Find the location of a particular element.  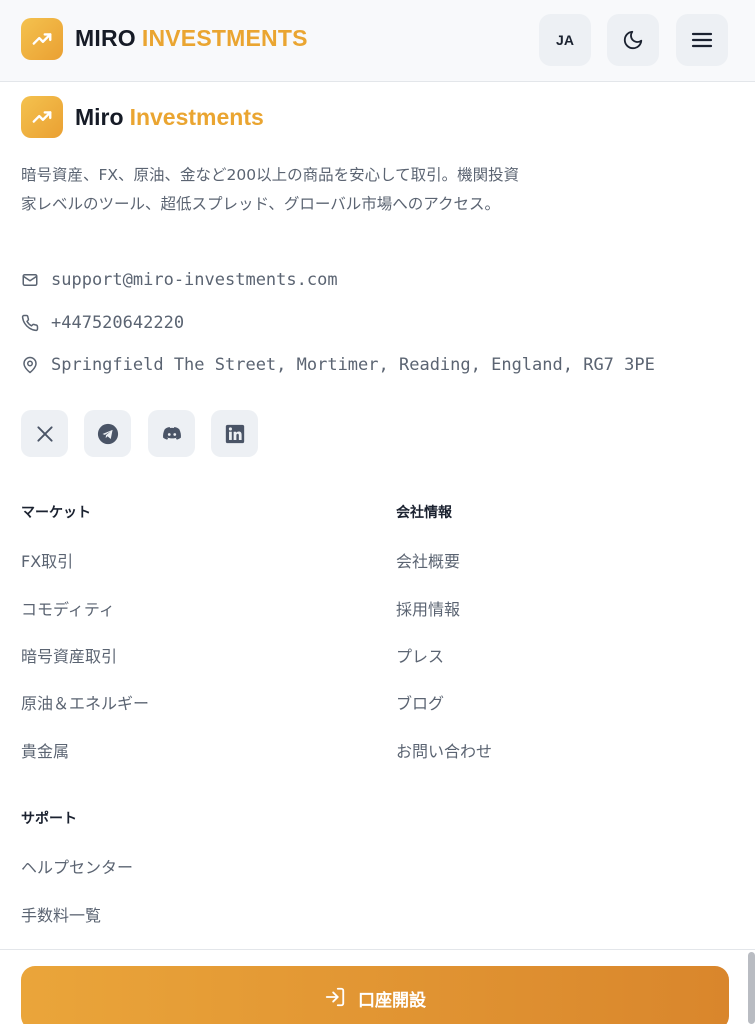

company-heading: 会社情報 is located at coordinates (424, 513).